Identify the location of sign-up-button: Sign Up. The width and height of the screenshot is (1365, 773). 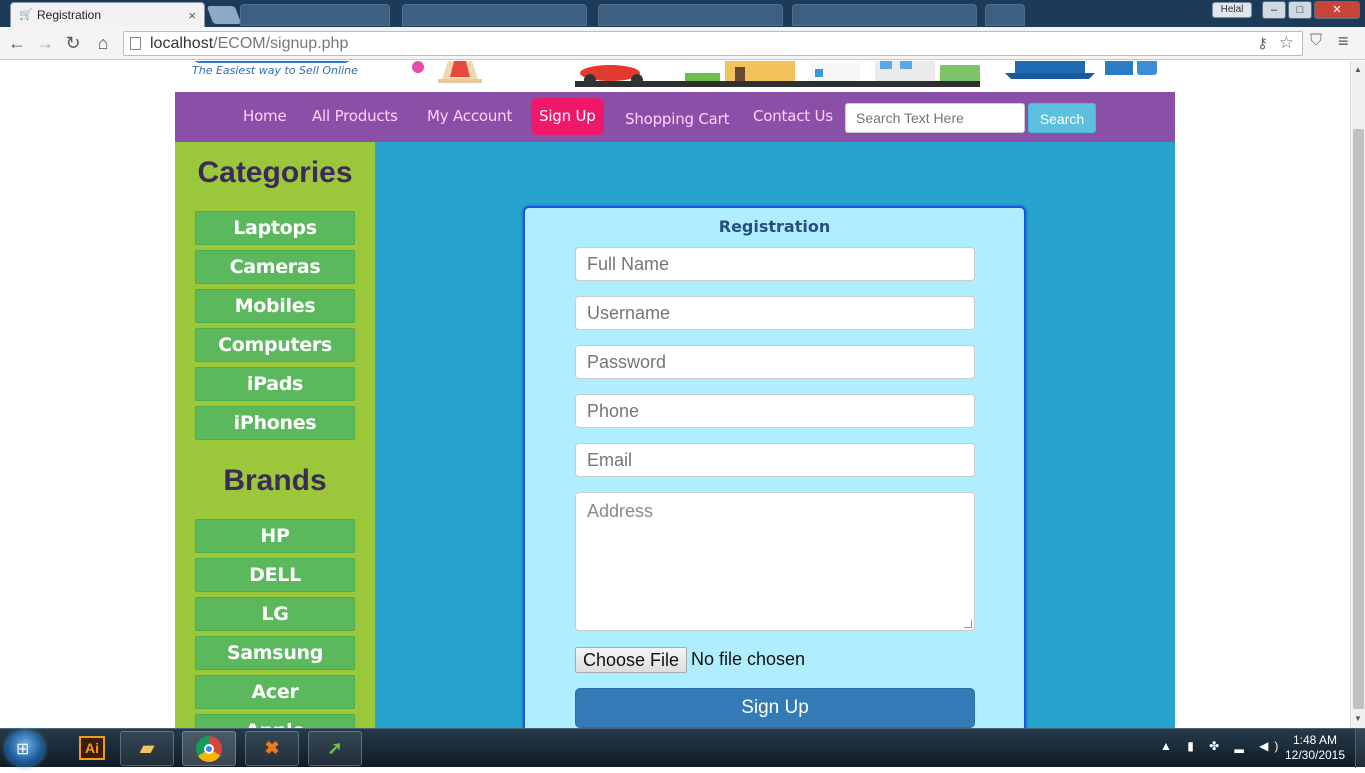
(775, 708).